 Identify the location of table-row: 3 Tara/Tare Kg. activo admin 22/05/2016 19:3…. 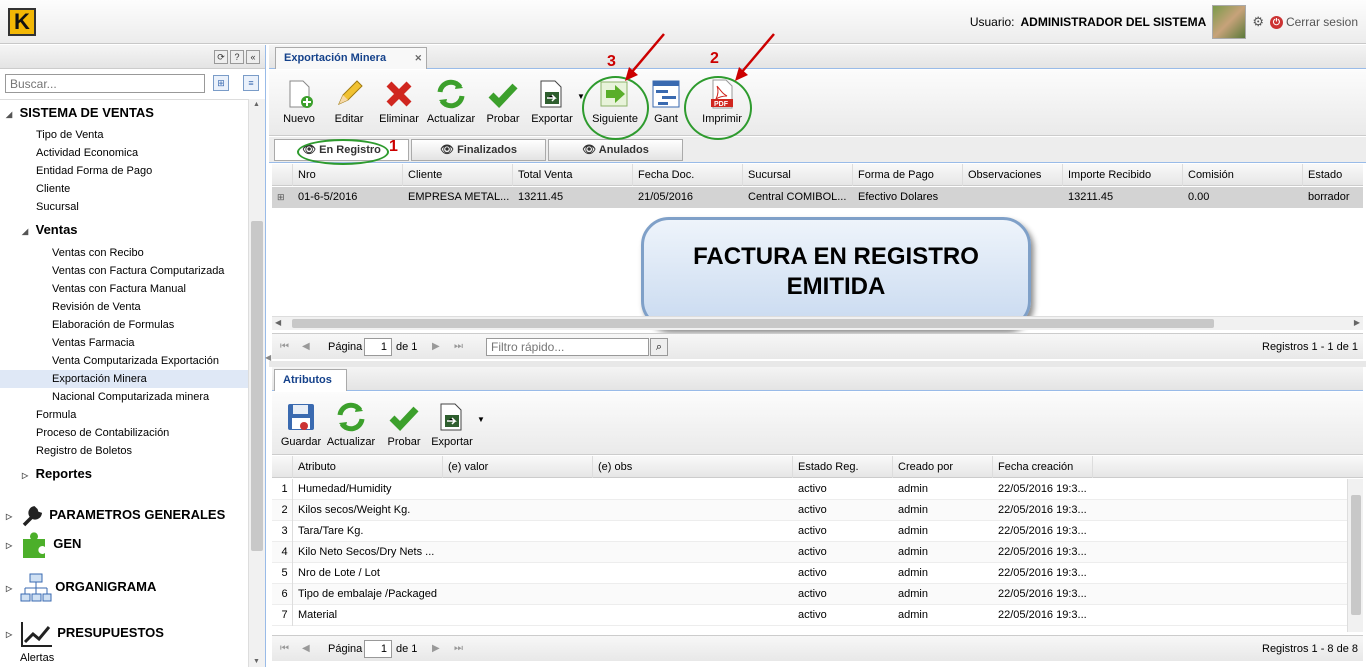
(809, 531).